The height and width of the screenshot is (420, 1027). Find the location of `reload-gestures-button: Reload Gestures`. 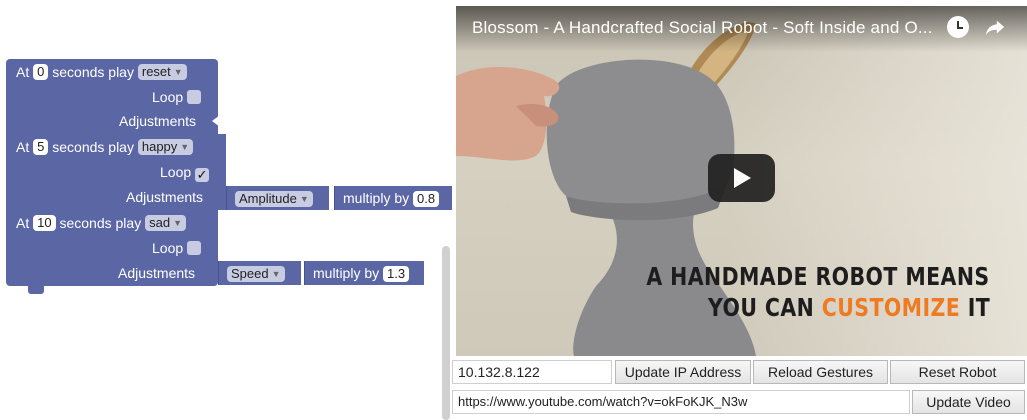

reload-gestures-button: Reload Gestures is located at coordinates (820, 372).